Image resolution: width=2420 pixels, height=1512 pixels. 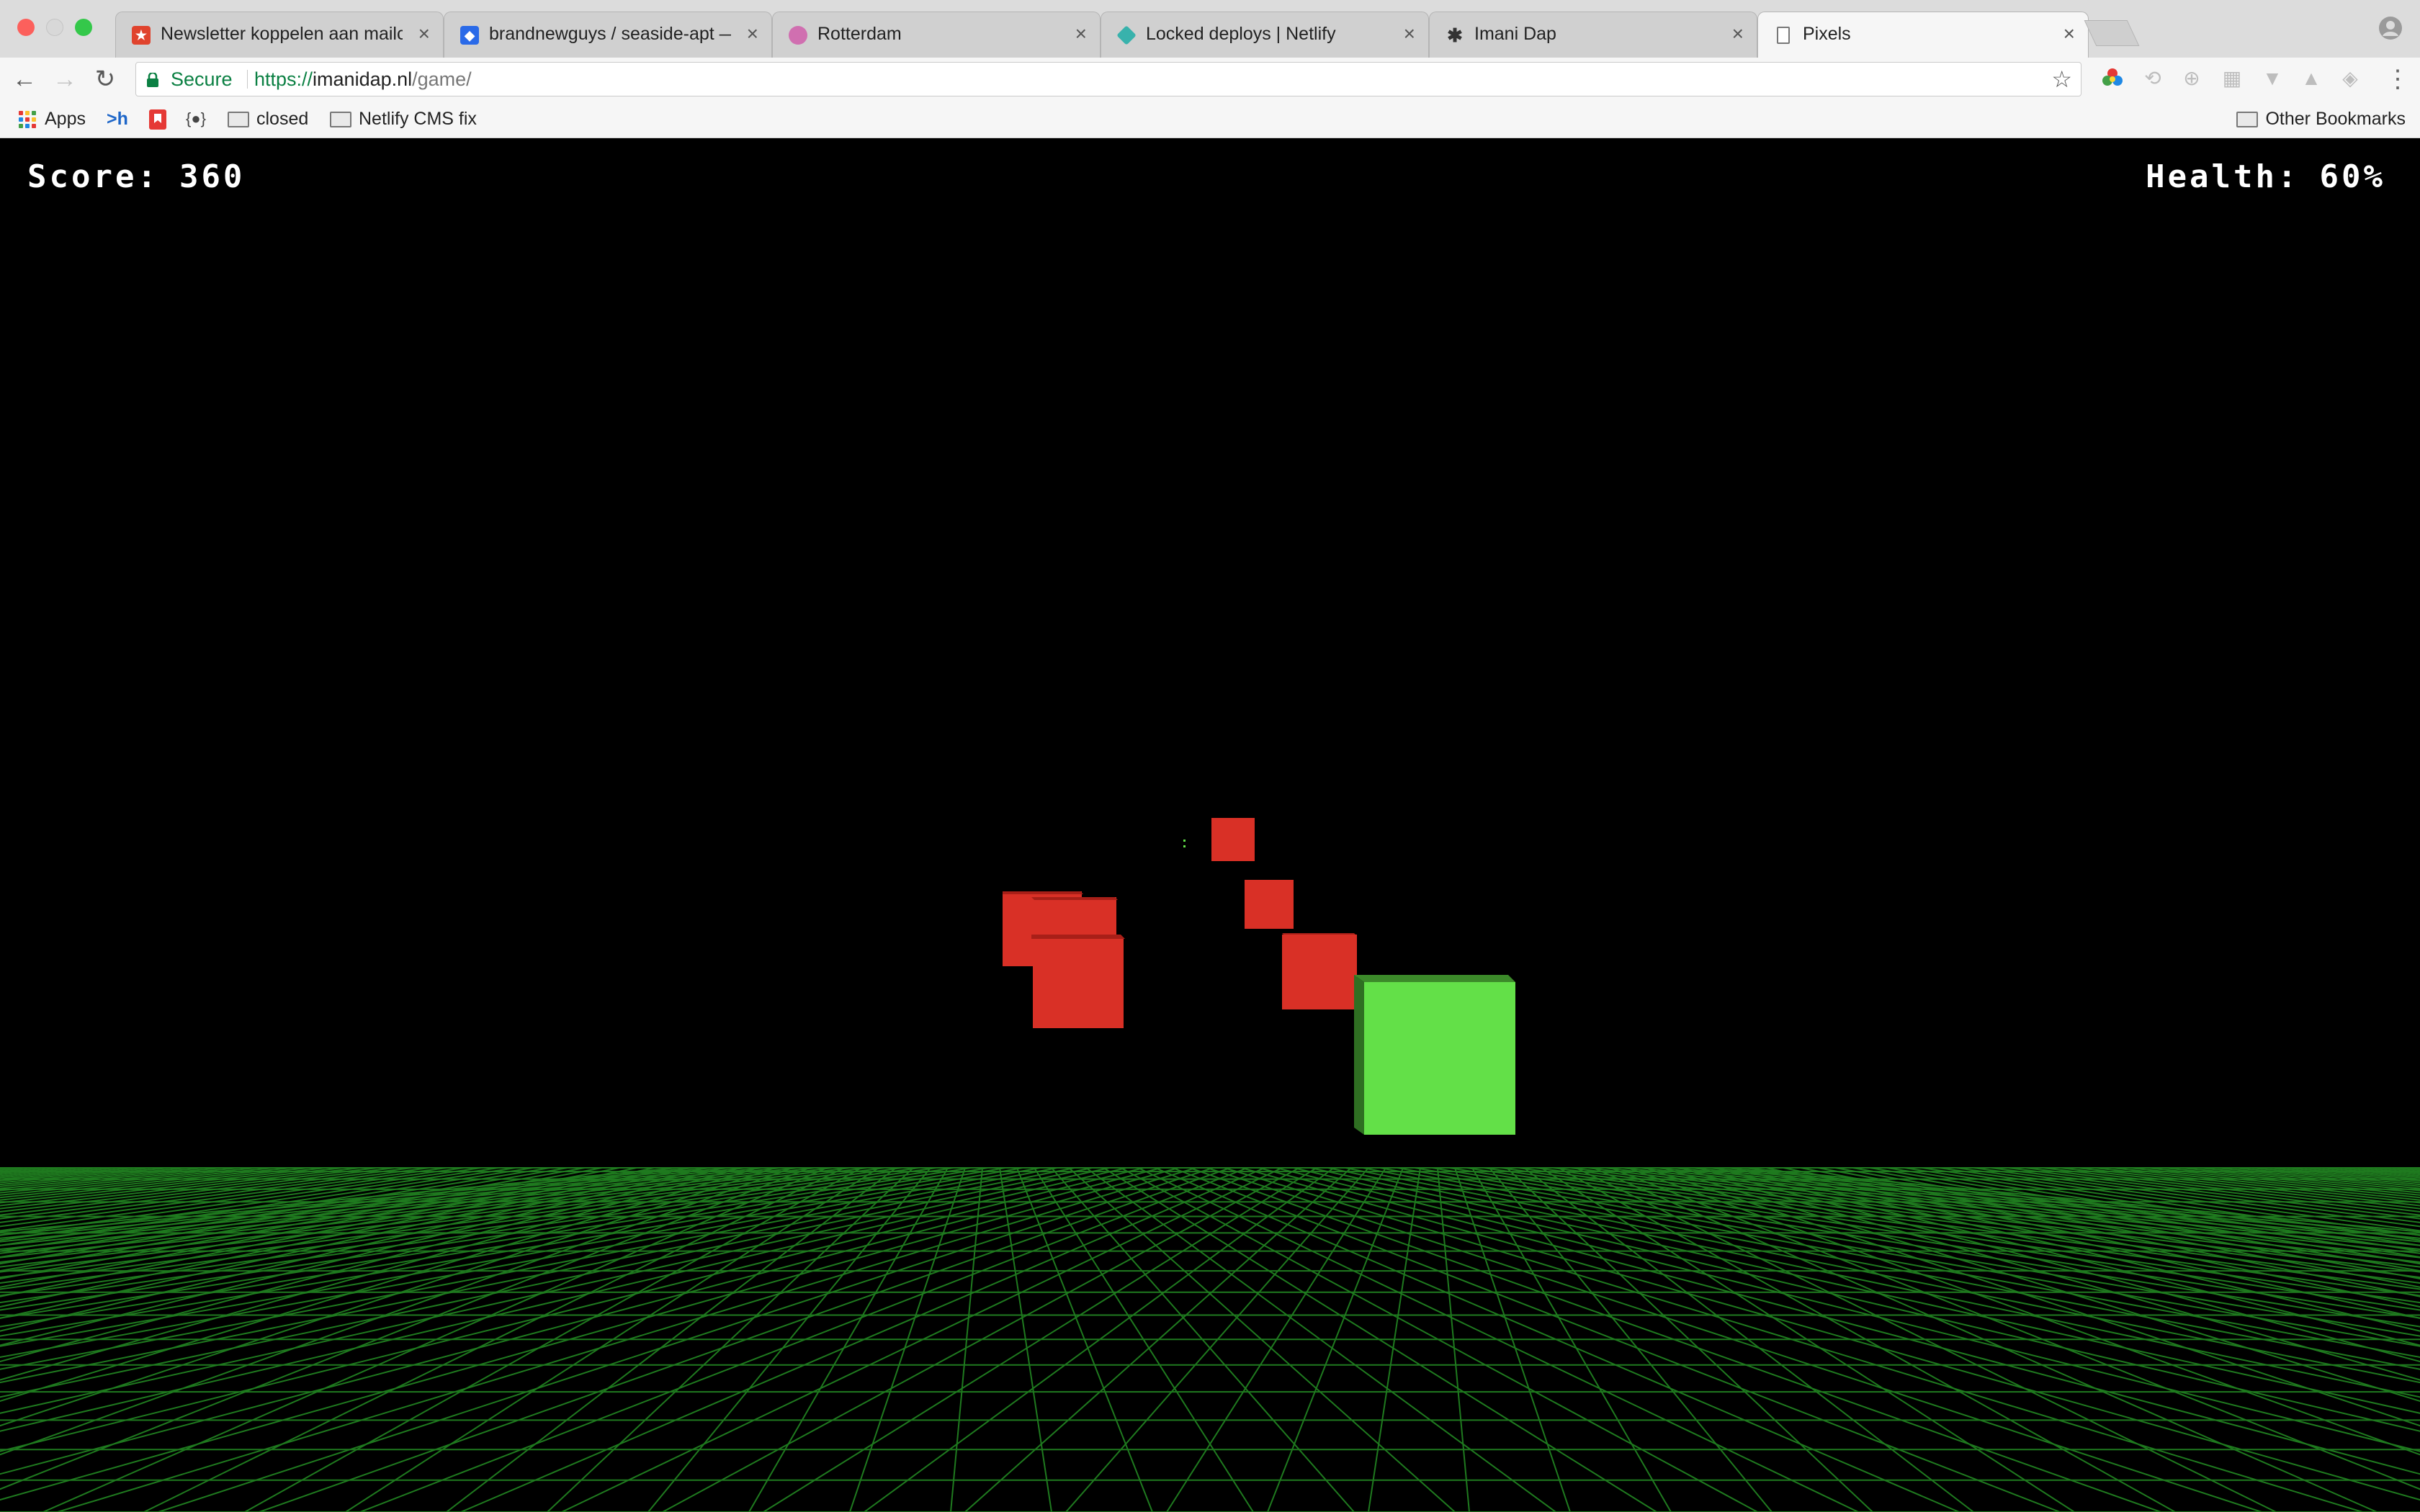 What do you see at coordinates (1108, 79) in the screenshot?
I see `address-bar: Secure https://imanidap.nl/game/ ☆` at bounding box center [1108, 79].